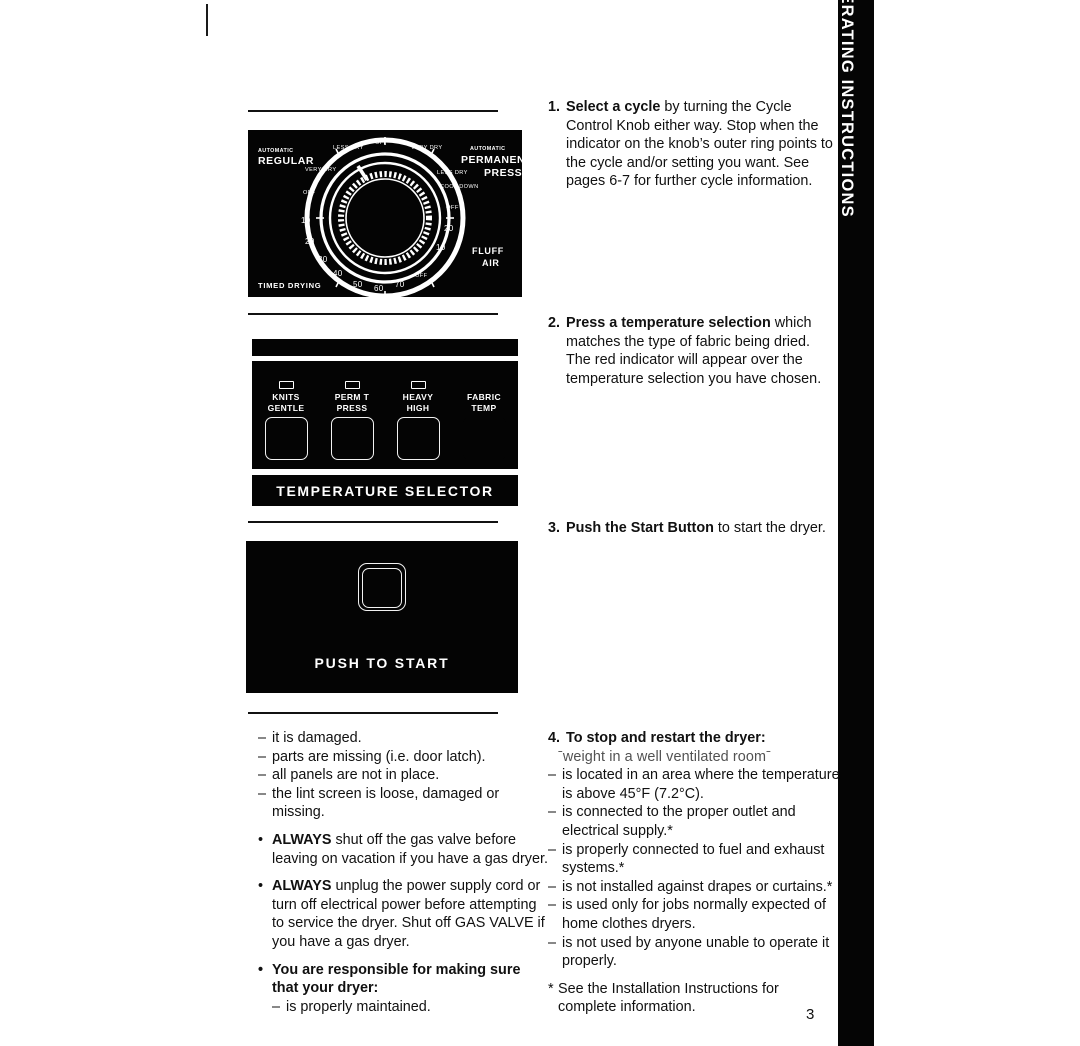 This screenshot has height=1046, width=1080. I want to click on list-item-text: parts are missing (i.e. door latch)., so click(379, 756).